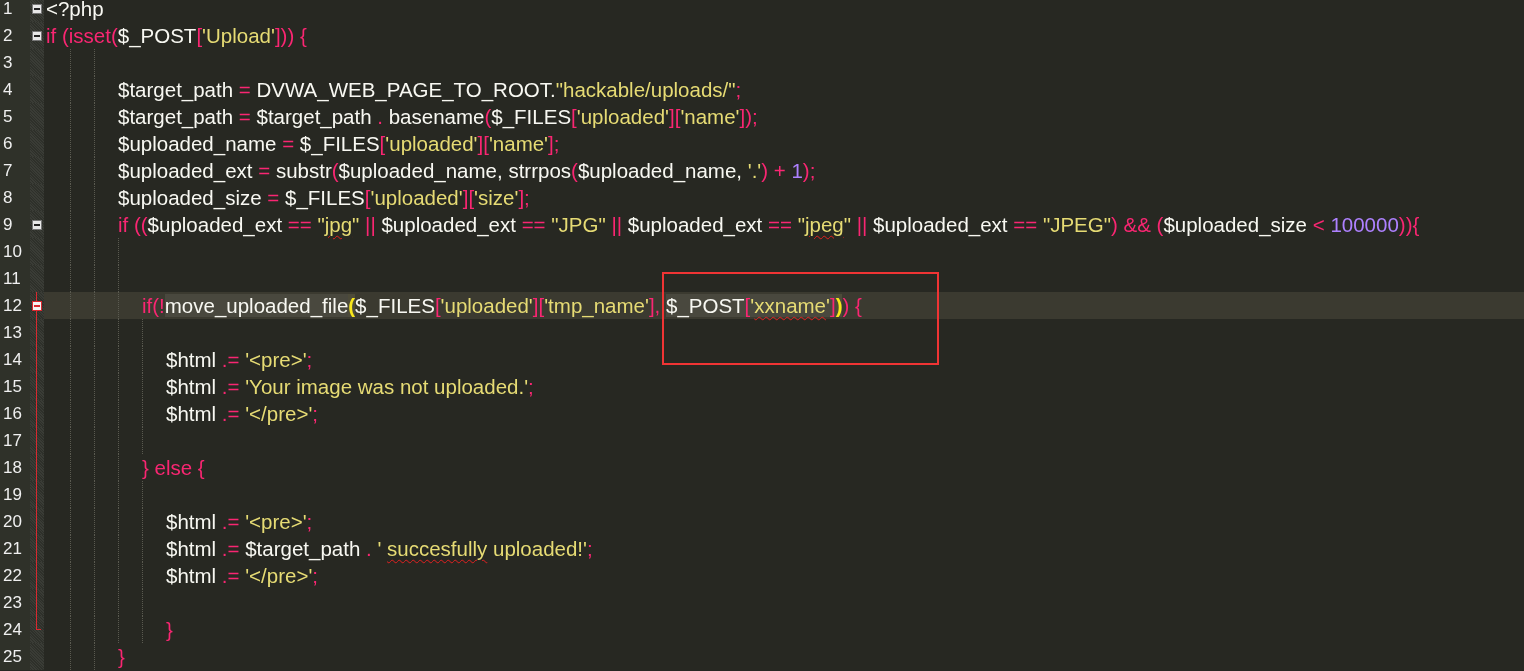 The height and width of the screenshot is (671, 1524). I want to click on code-line: } else {, so click(173, 468).